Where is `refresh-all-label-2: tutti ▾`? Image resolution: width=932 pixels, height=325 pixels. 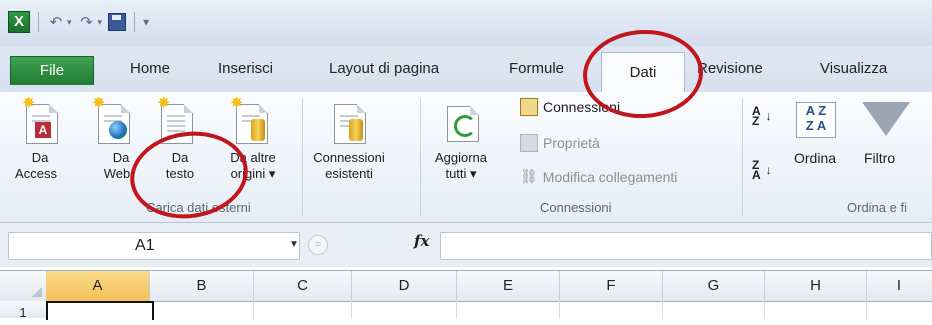 refresh-all-label-2: tutti ▾ is located at coordinates (461, 173).